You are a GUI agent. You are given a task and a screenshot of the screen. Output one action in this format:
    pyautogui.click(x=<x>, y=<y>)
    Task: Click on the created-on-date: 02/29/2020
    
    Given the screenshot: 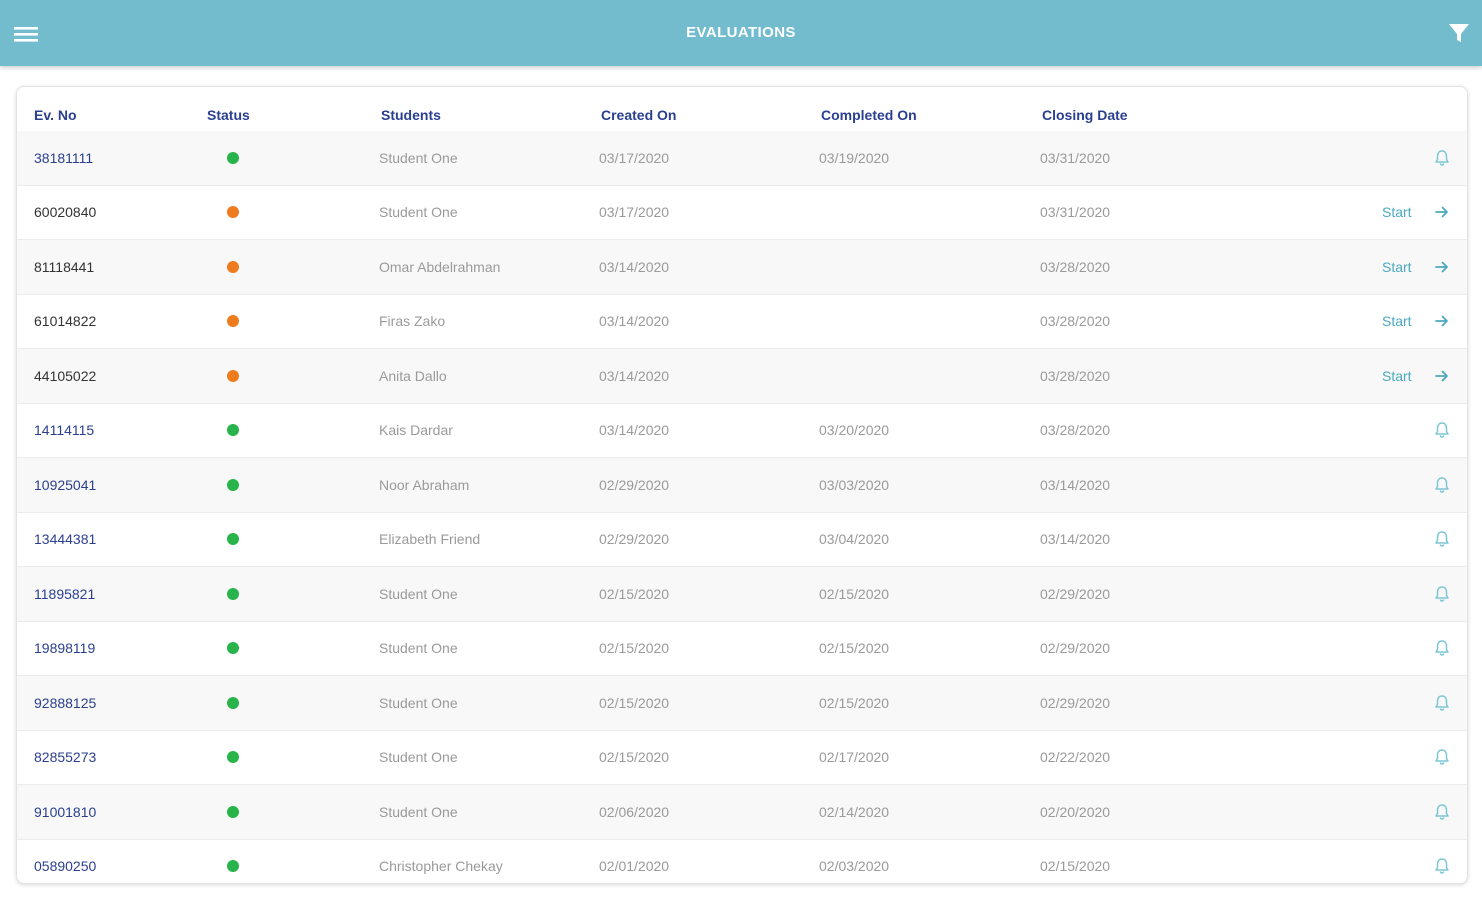 What is the action you would take?
    pyautogui.click(x=634, y=539)
    